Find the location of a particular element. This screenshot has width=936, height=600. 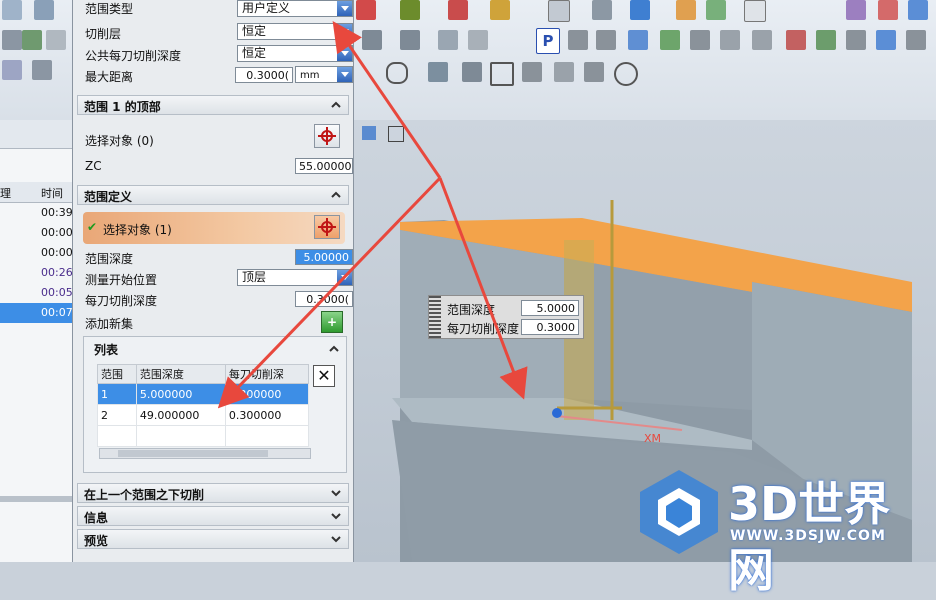

zc-input: 55.00000 is located at coordinates (324, 166).